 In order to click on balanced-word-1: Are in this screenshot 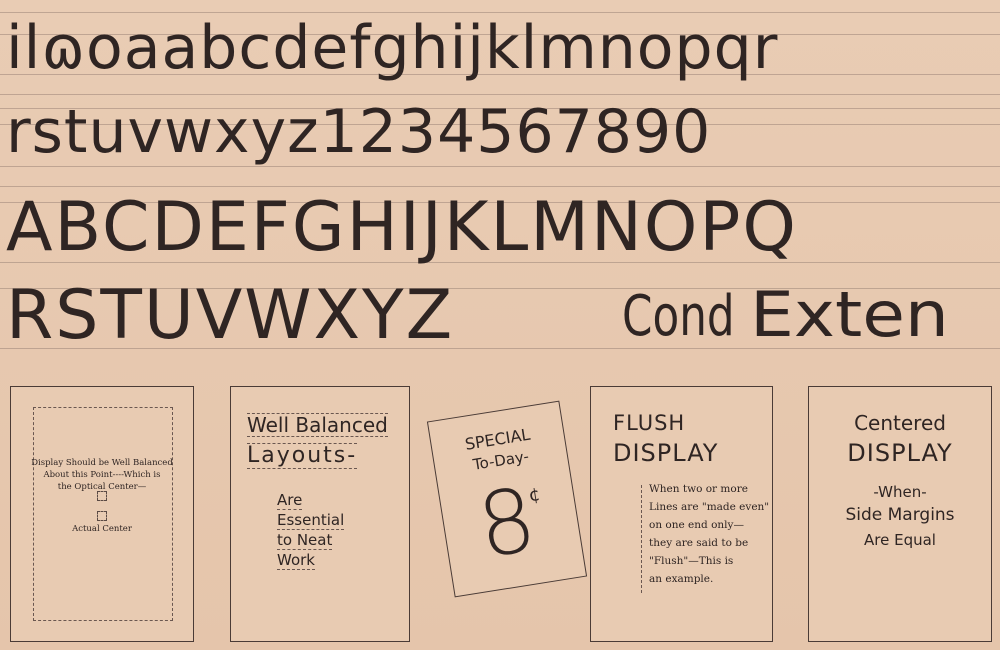, I will do `click(290, 500)`.